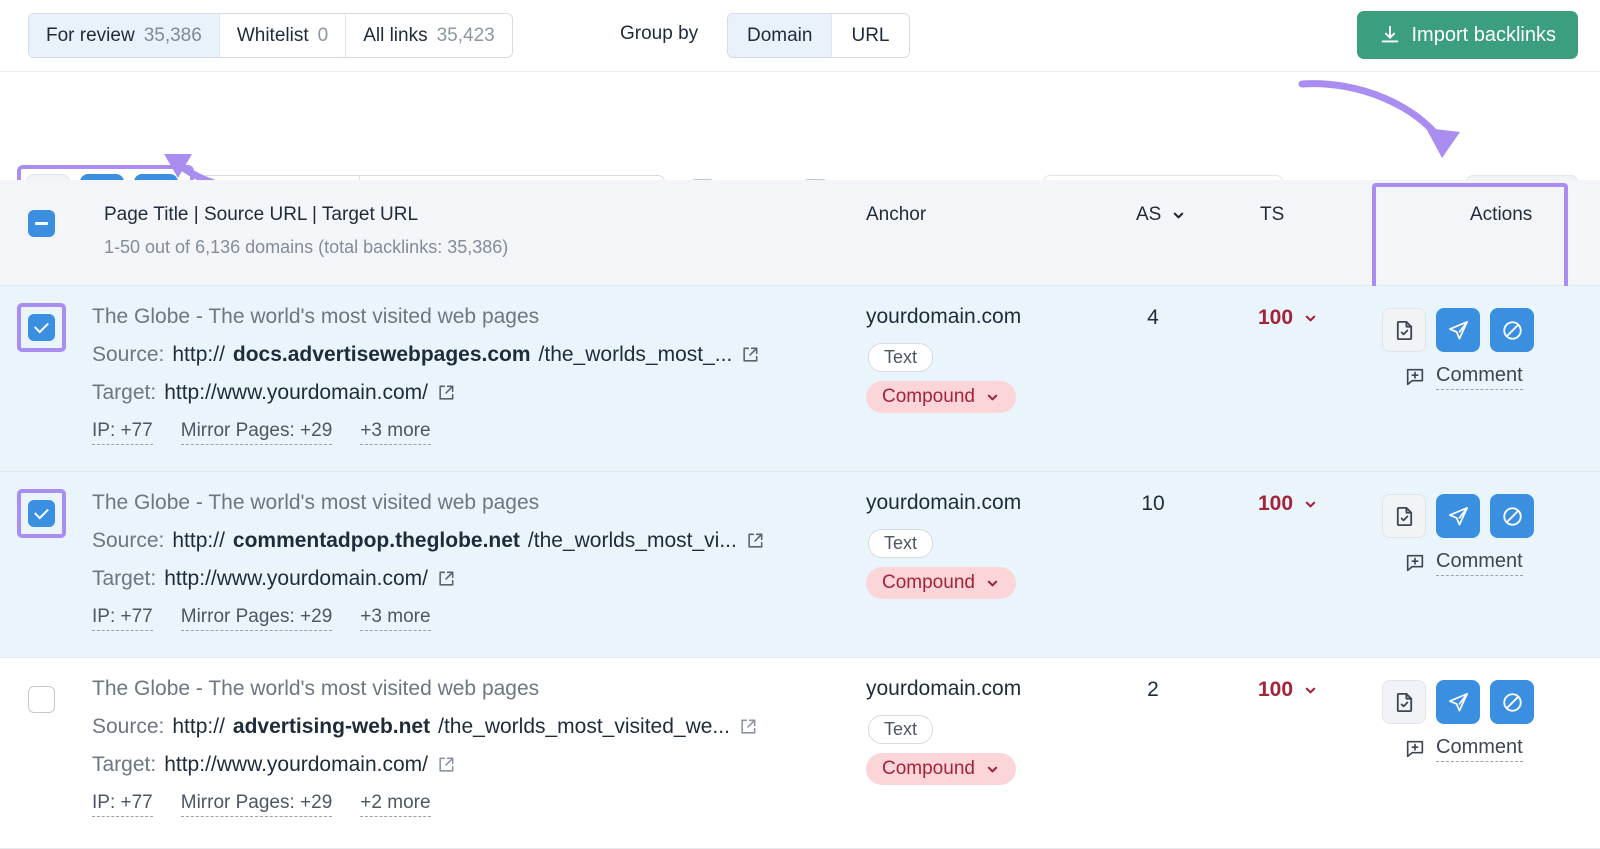 The image size is (1600, 849). I want to click on group-by-label: Group by, so click(659, 33).